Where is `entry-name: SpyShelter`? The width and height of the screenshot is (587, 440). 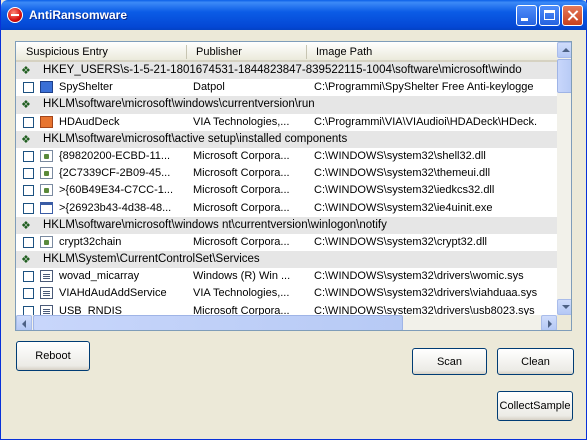
entry-name: SpyShelter is located at coordinates (86, 87).